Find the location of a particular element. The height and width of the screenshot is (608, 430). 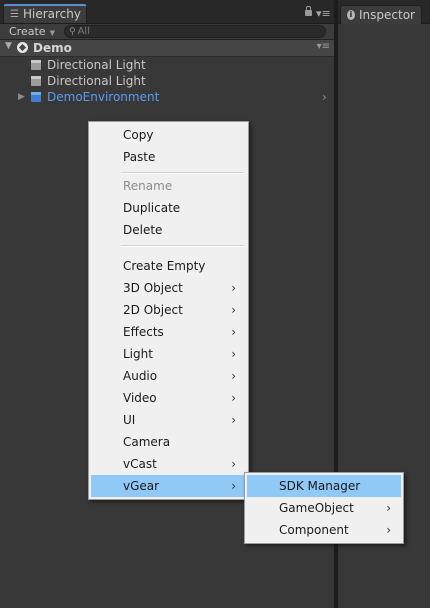

create-dropdown-button: Create ▼ is located at coordinates (32, 32).